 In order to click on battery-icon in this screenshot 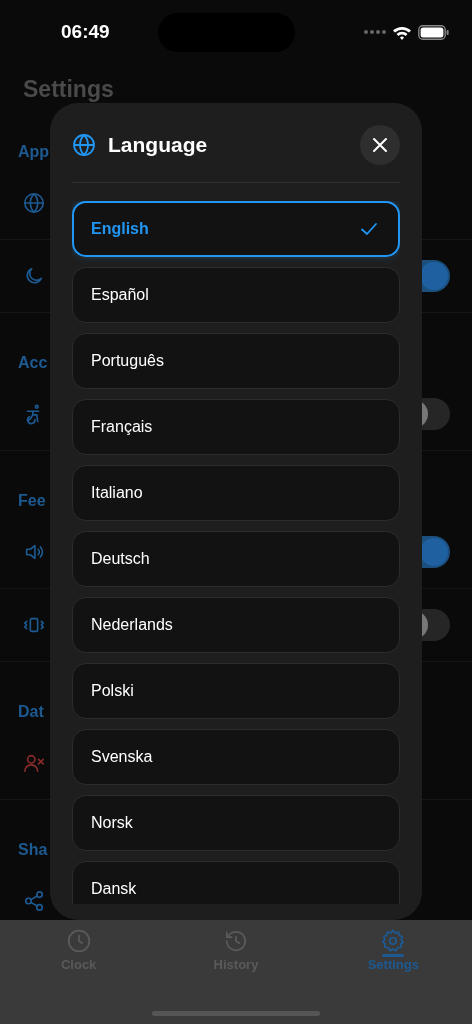, I will do `click(434, 32)`.